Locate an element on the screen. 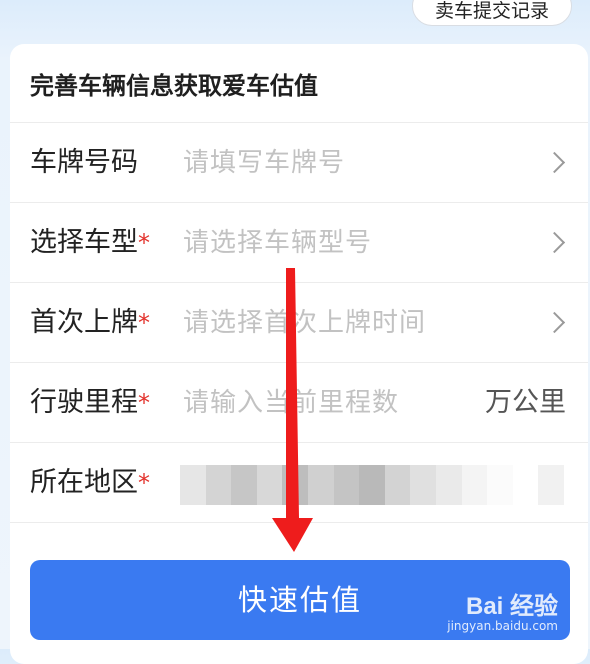 This screenshot has width=590, height=664. plate-number-row: 车牌号码 请填写车牌号 is located at coordinates (299, 162).